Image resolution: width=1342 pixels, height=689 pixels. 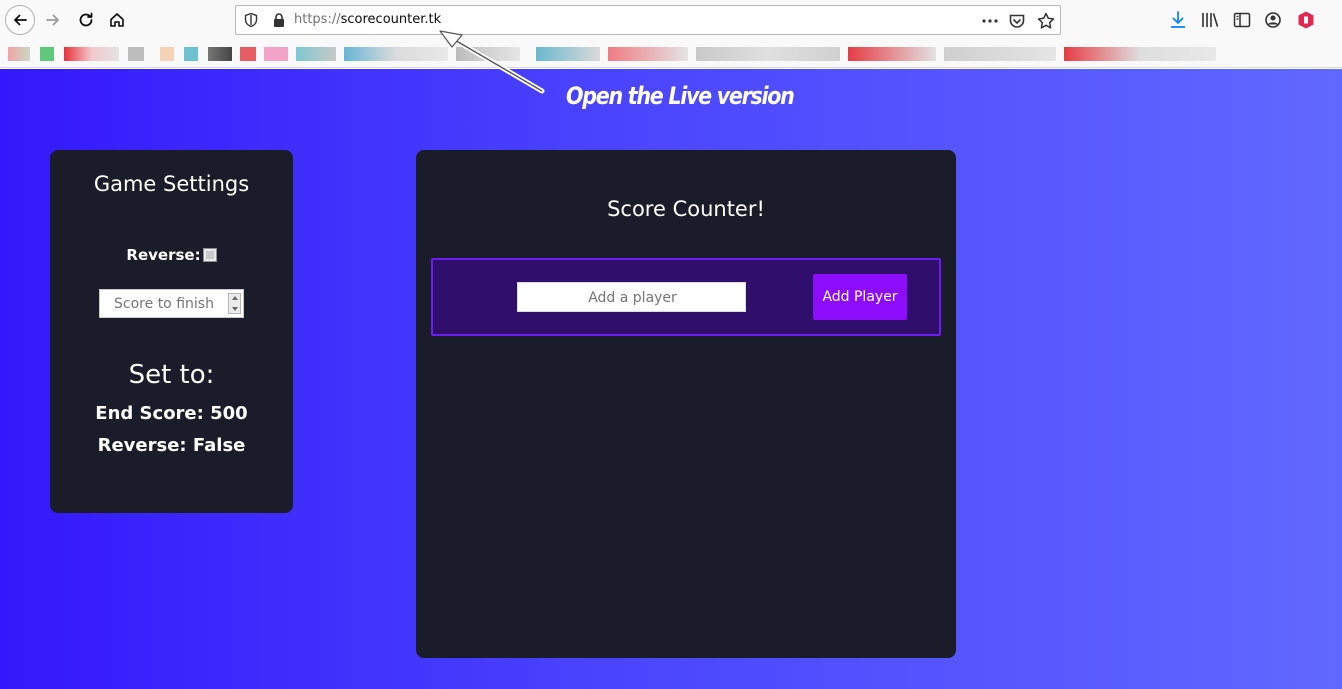 What do you see at coordinates (860, 297) in the screenshot?
I see `add-player-button: Add Player` at bounding box center [860, 297].